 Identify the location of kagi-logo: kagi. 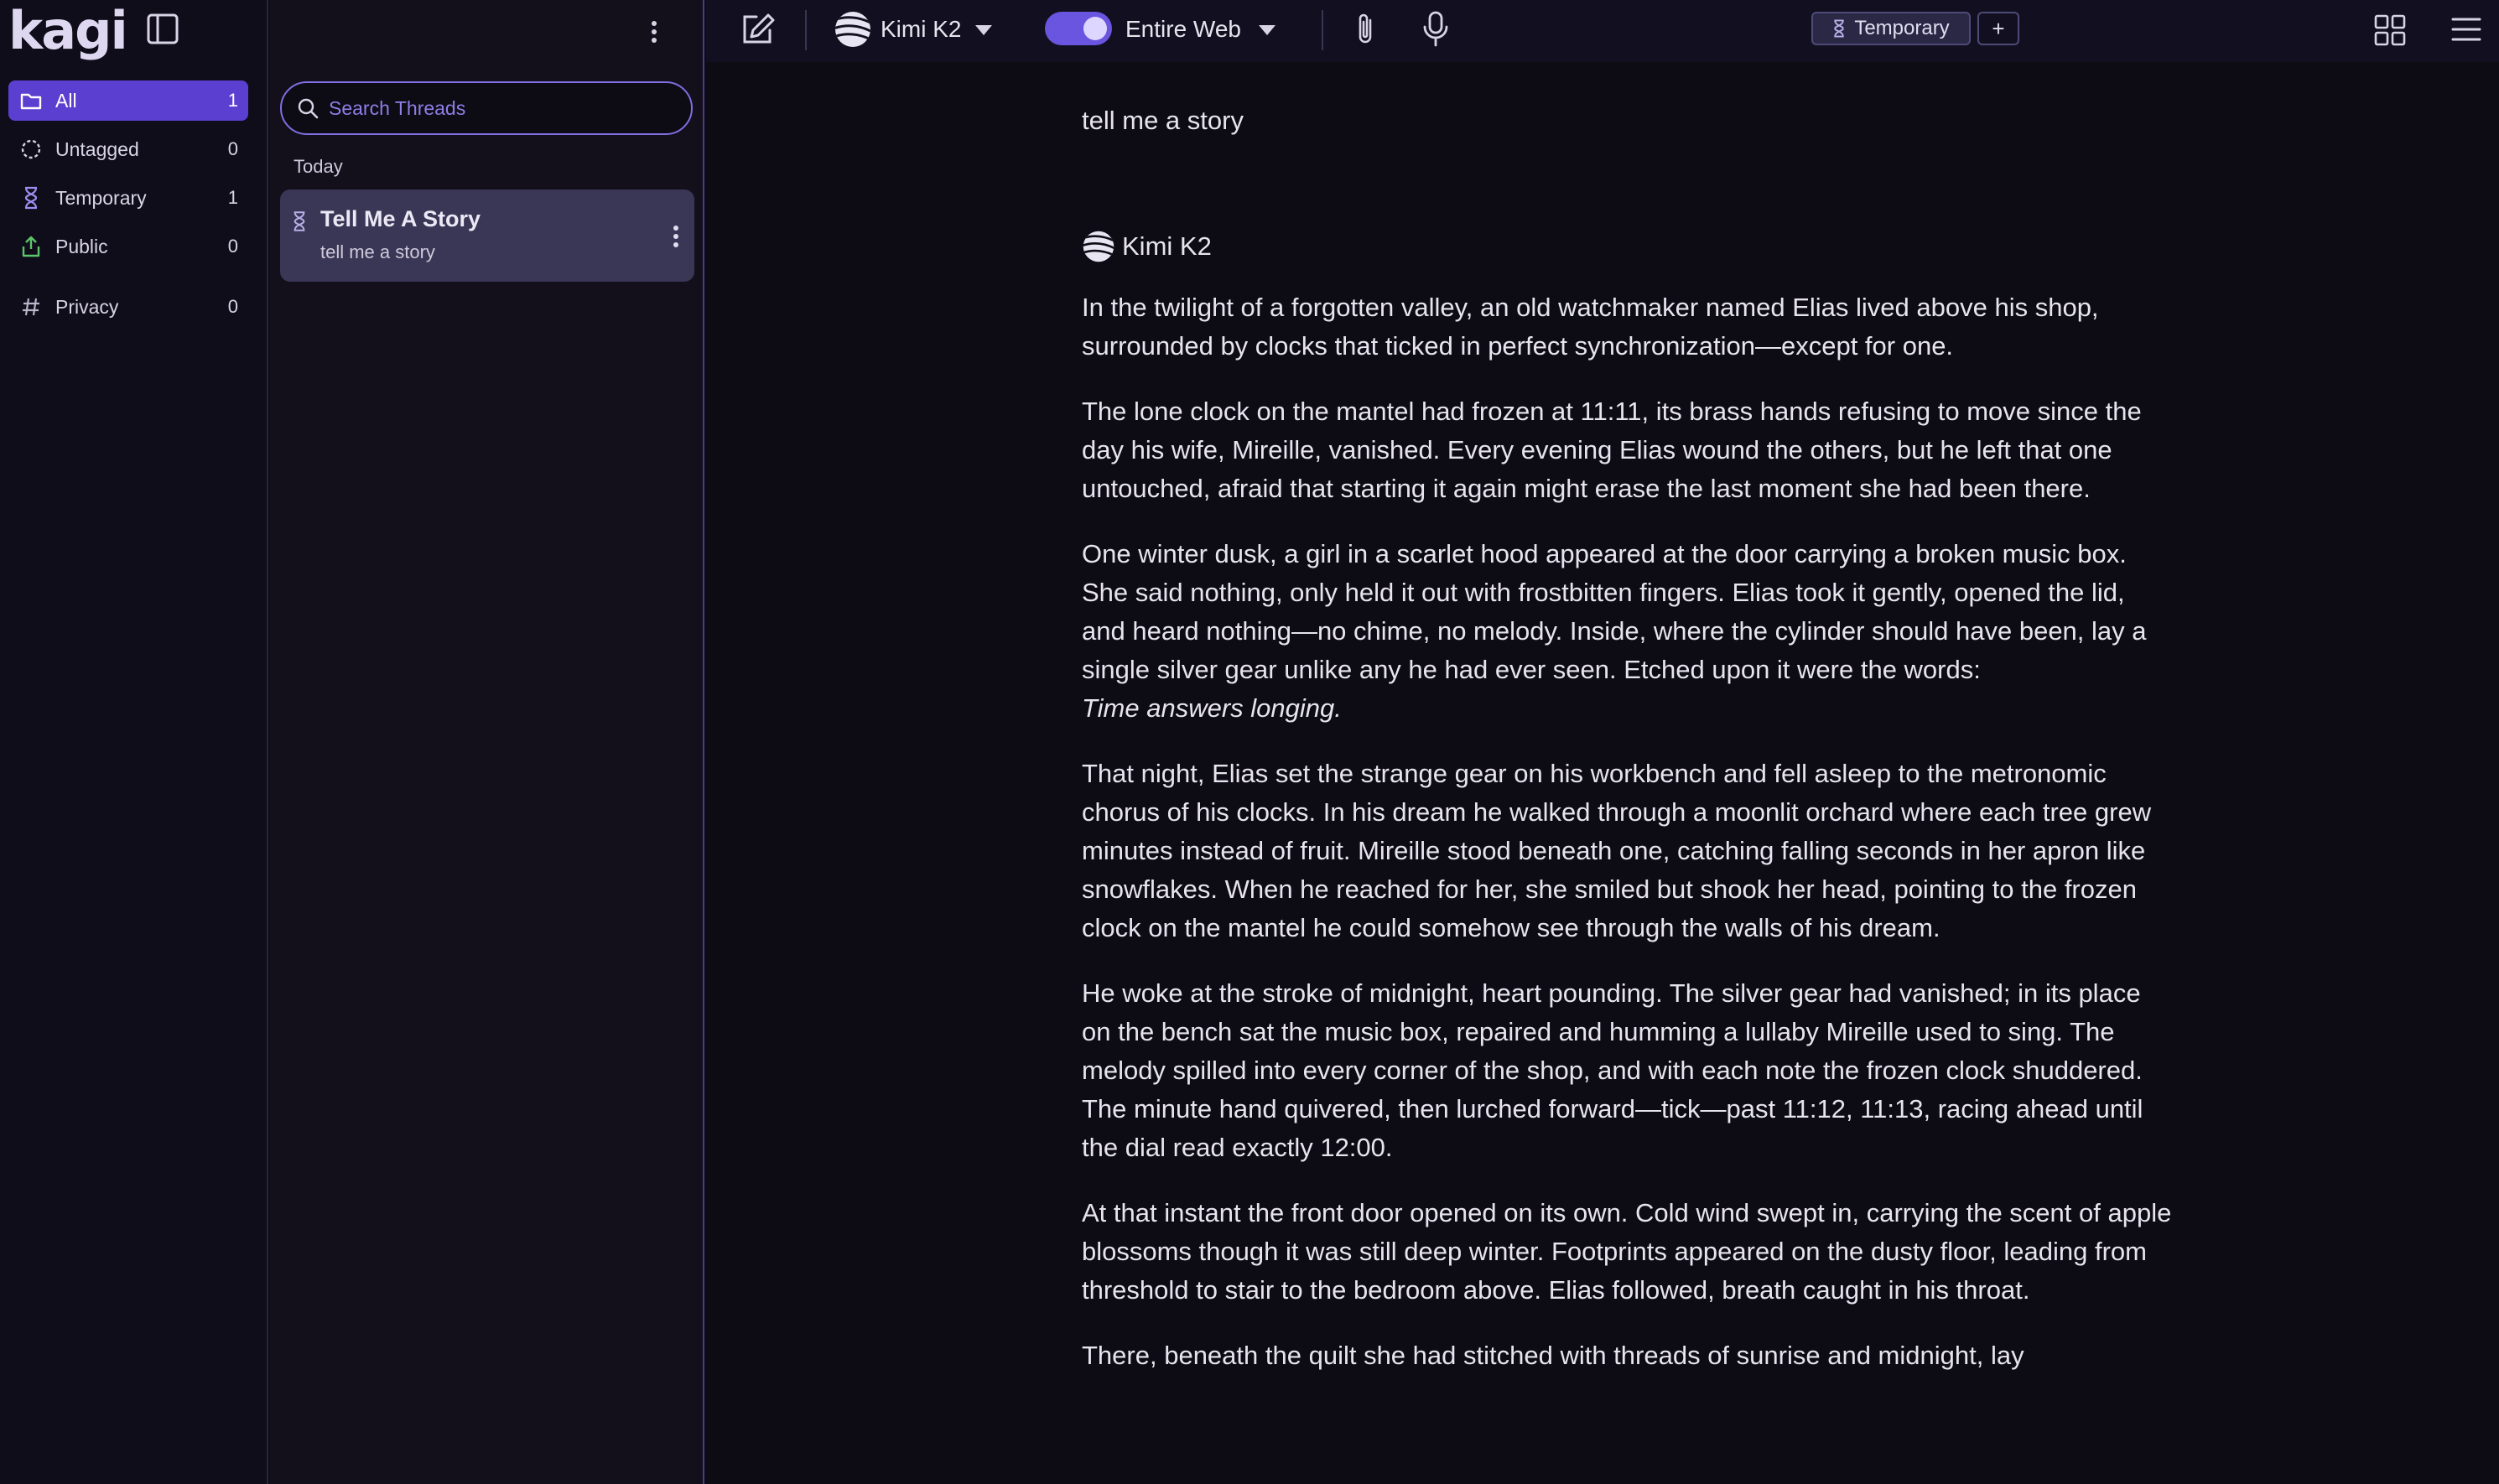
(68, 30).